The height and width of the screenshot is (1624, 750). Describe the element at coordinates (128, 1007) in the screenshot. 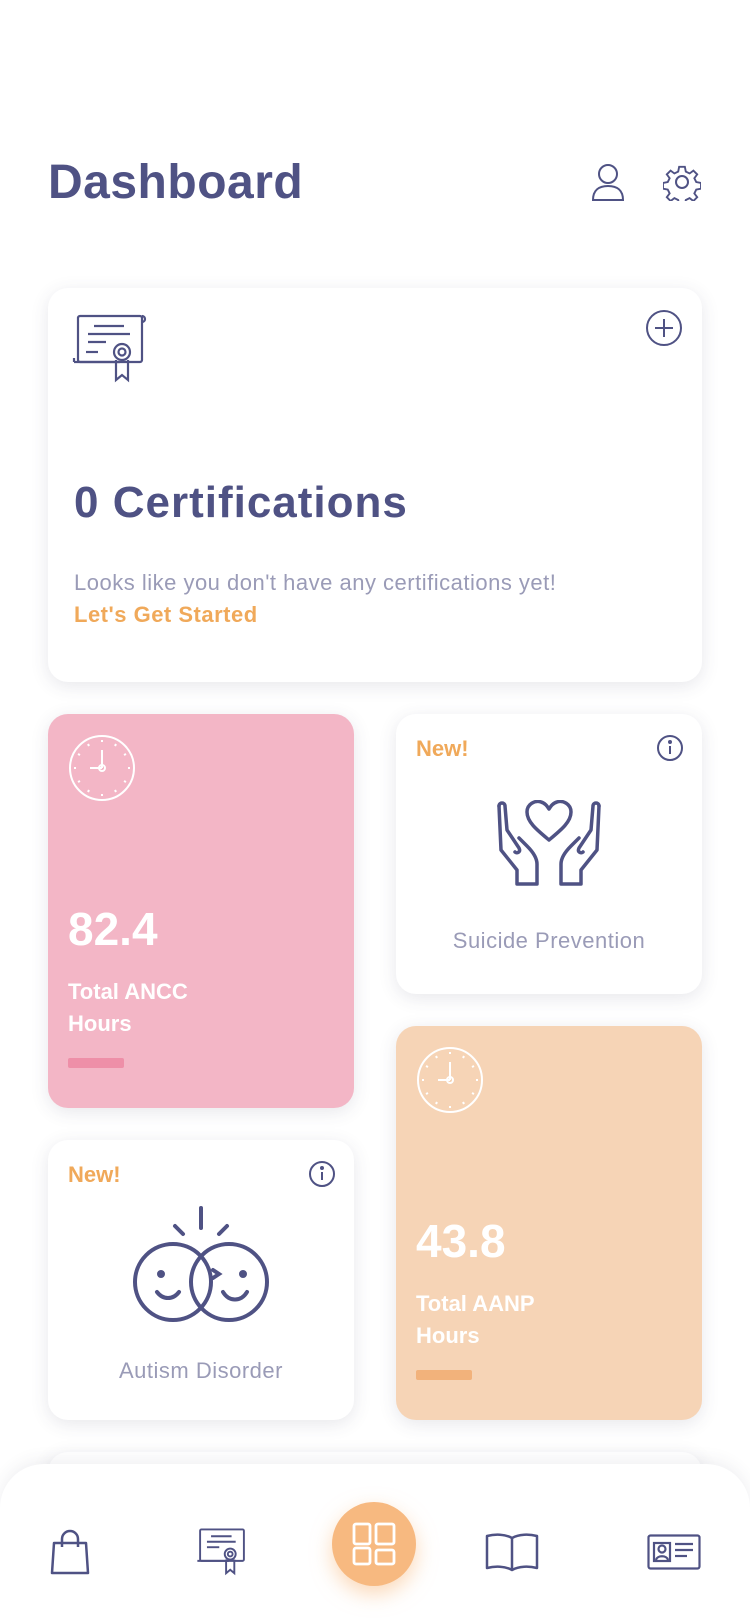

I see `ancc-hours-label: Total ANCC Hours` at that location.